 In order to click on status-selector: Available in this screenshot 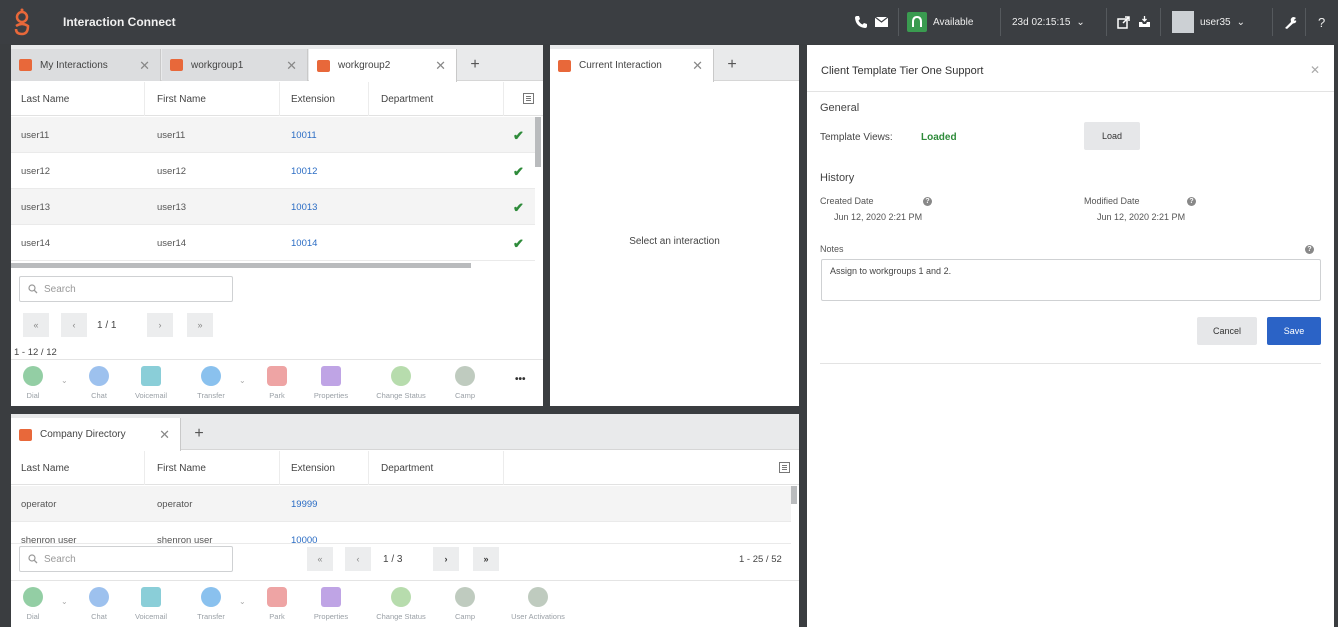, I will do `click(940, 22)`.